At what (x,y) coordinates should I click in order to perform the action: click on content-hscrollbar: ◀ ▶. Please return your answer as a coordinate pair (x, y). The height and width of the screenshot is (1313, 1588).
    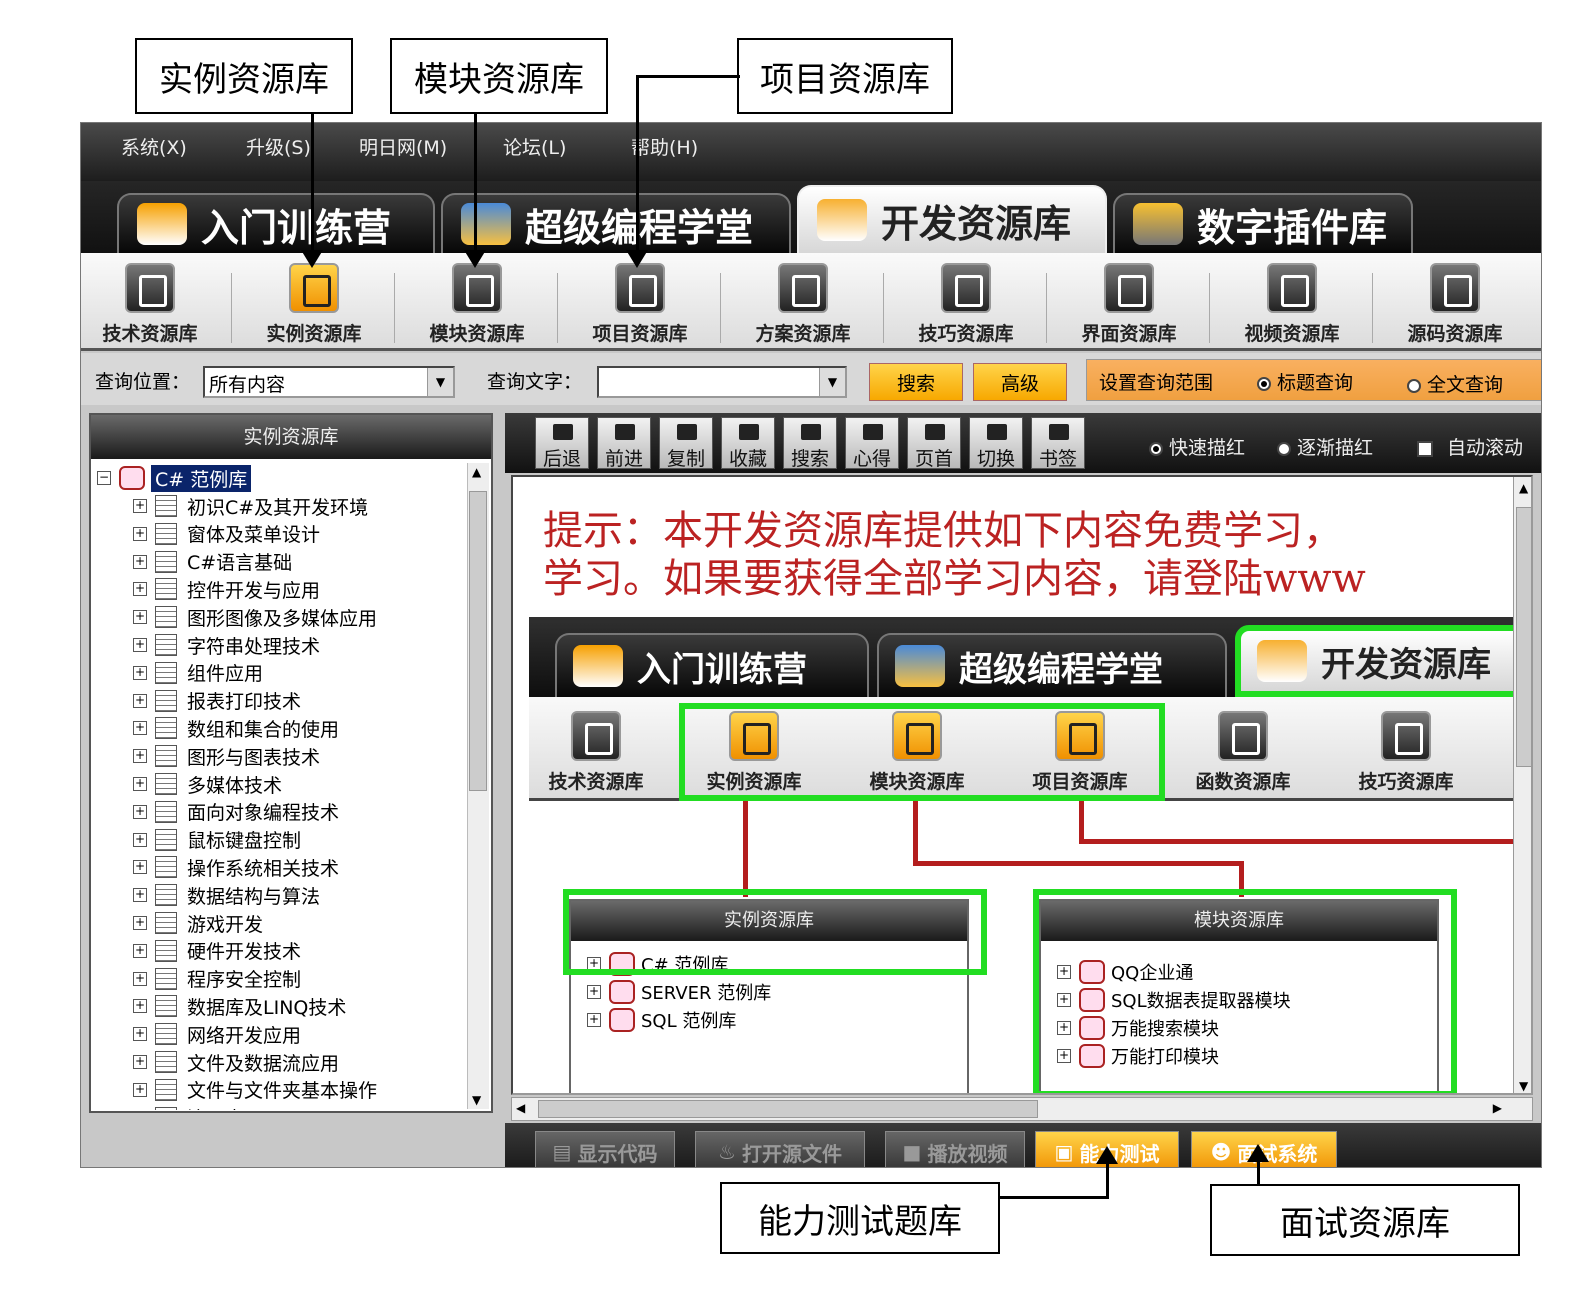
    Looking at the image, I should click on (1022, 1109).